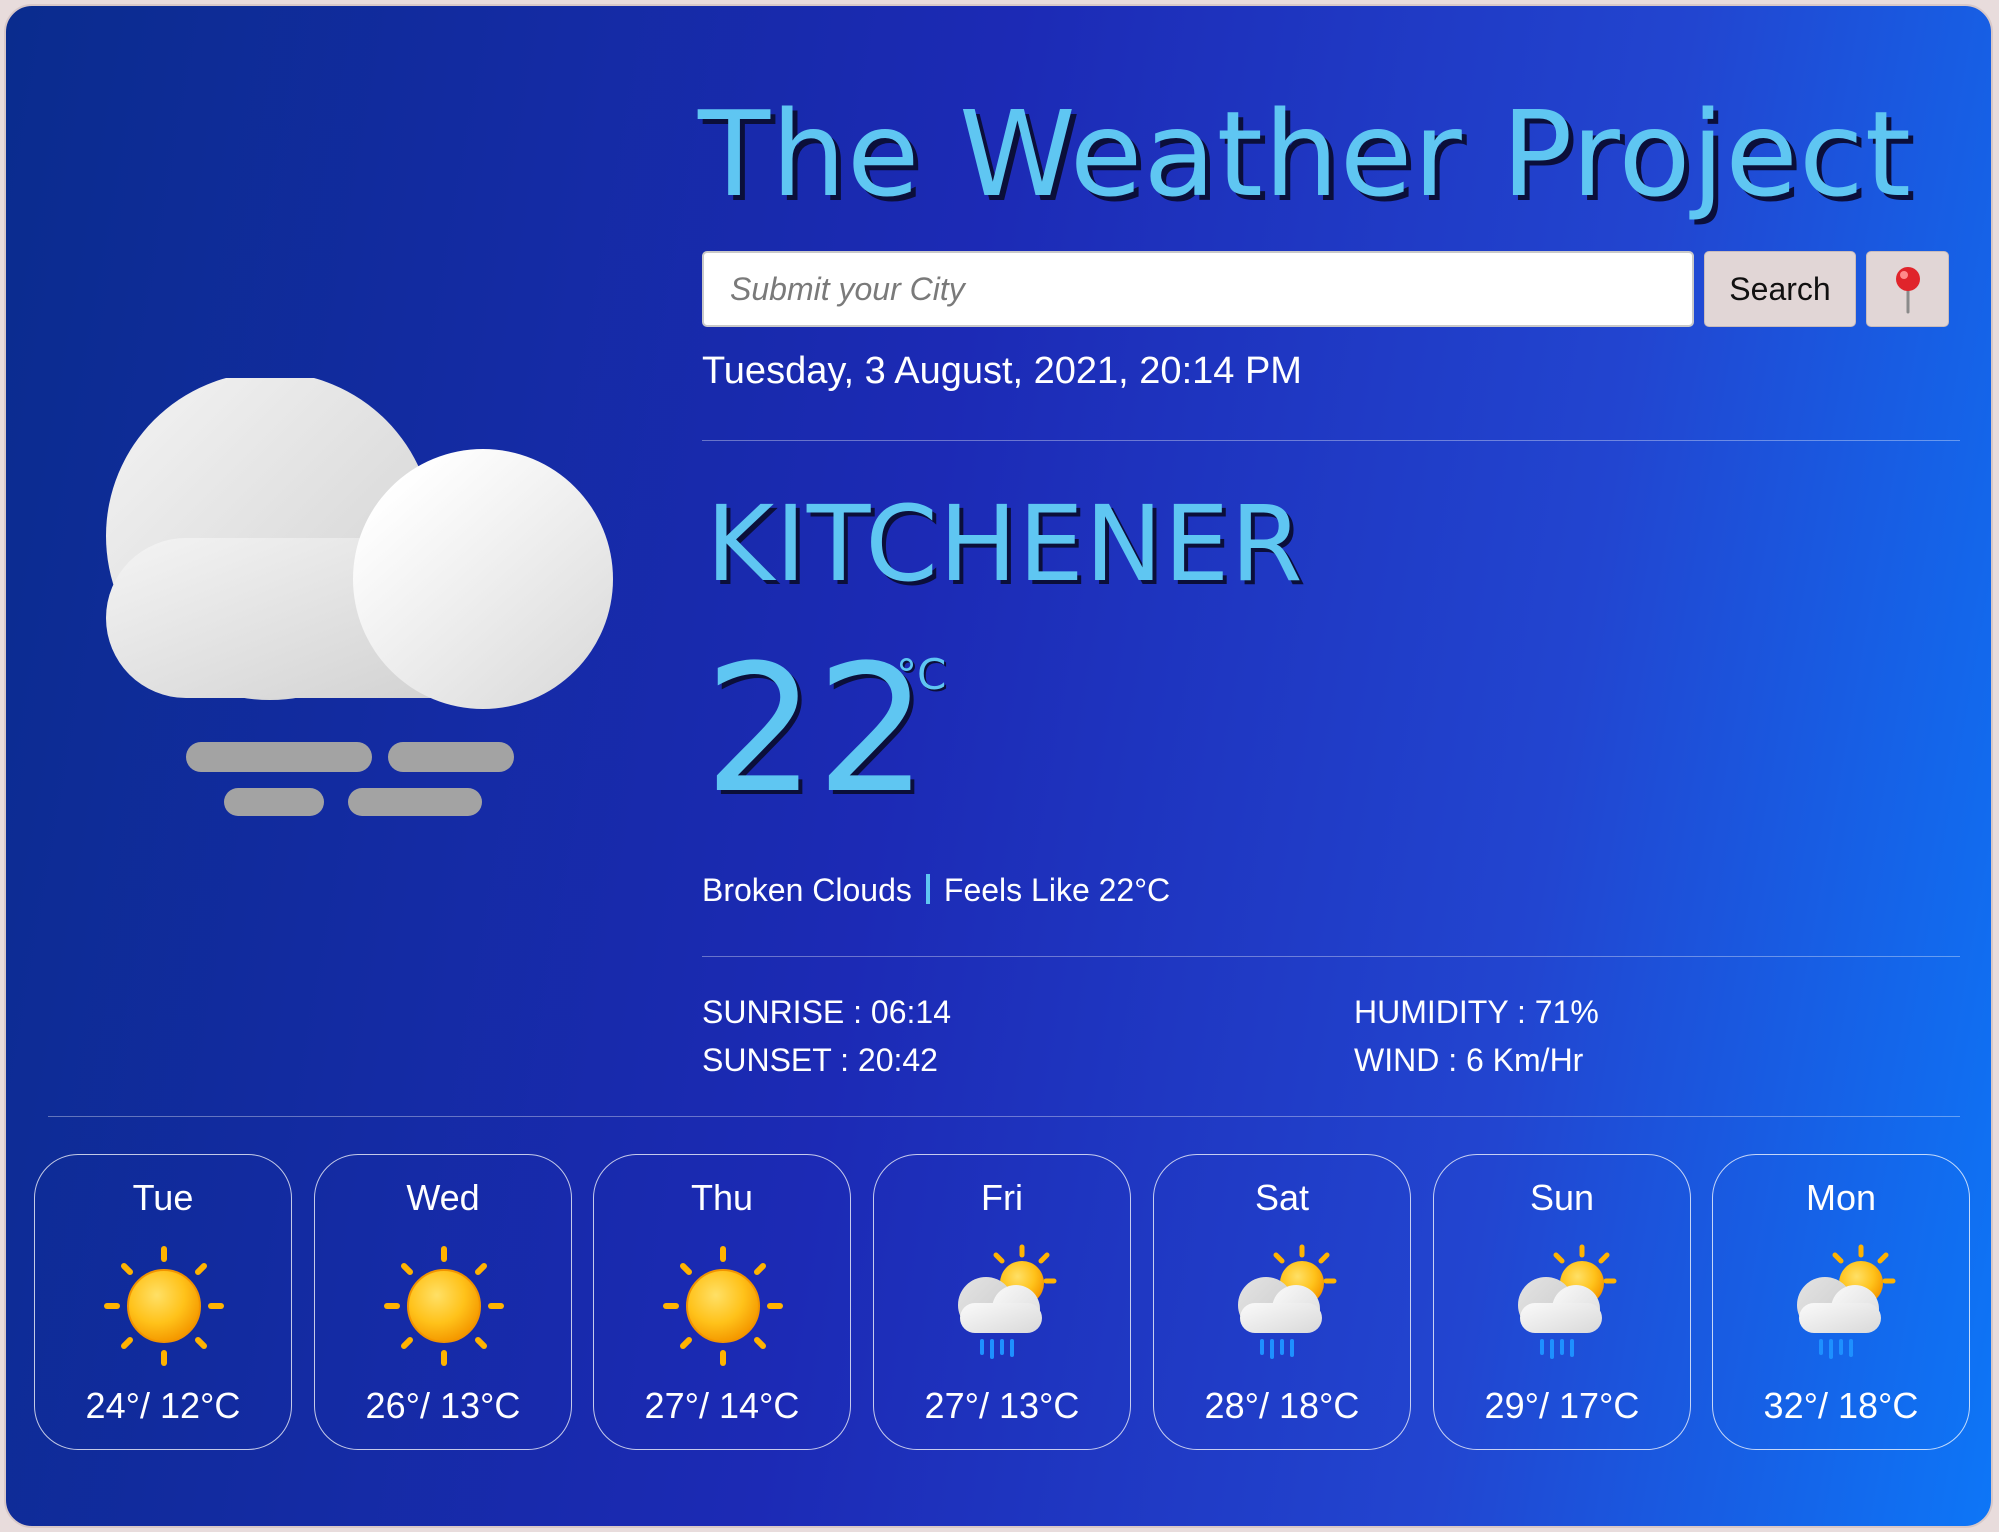 The width and height of the screenshot is (1999, 1532). What do you see at coordinates (1002, 1197) in the screenshot?
I see `forecast-day: Fri` at bounding box center [1002, 1197].